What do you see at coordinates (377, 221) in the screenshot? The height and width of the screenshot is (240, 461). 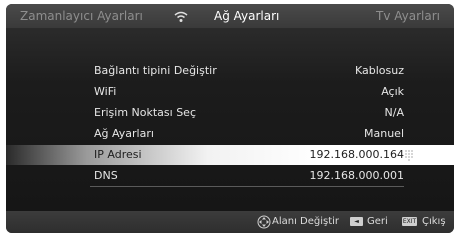 I see `hint-back: Geri` at bounding box center [377, 221].